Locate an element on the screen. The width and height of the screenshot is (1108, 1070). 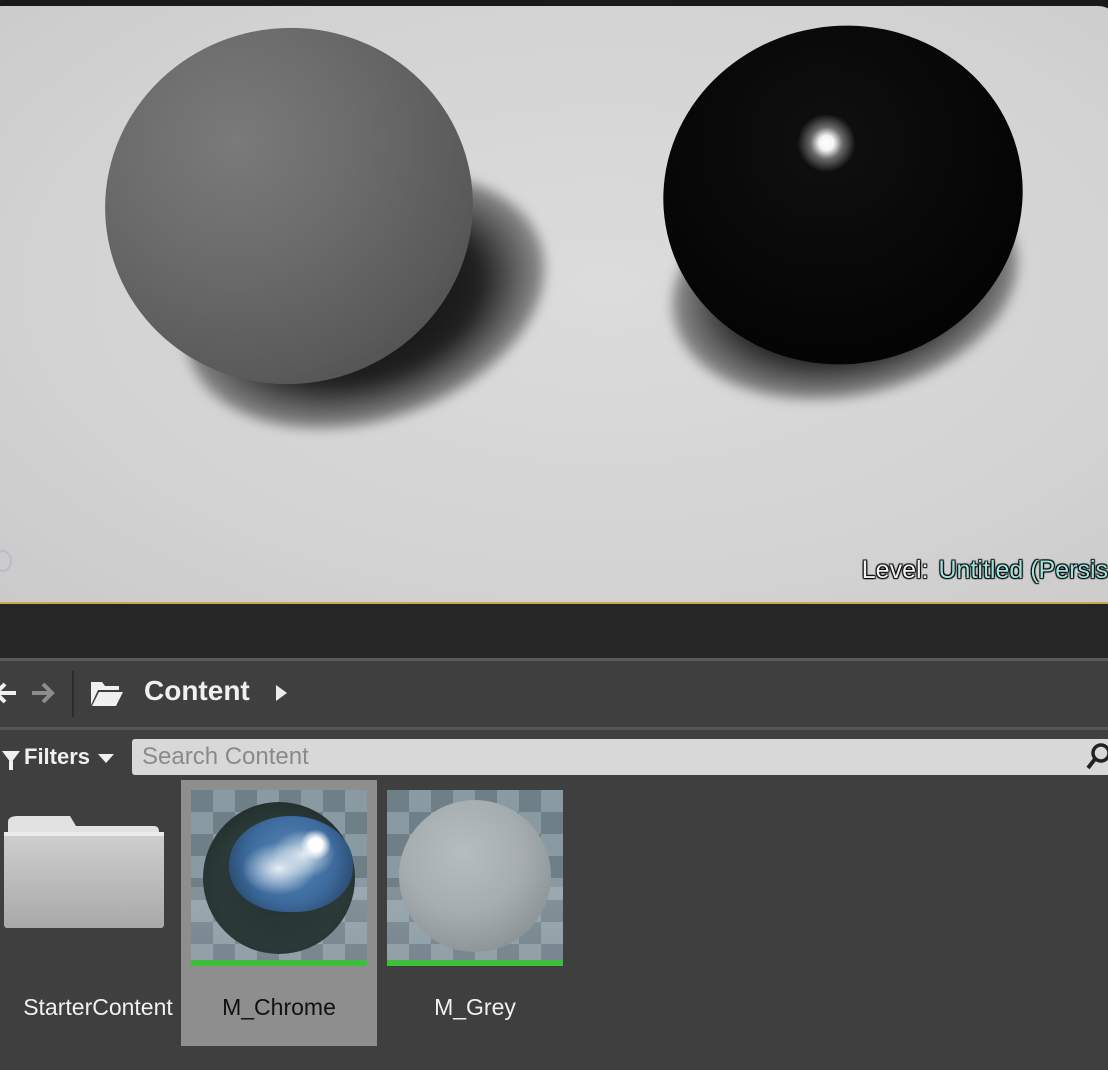
grey-sphere-preview is located at coordinates (475, 876).